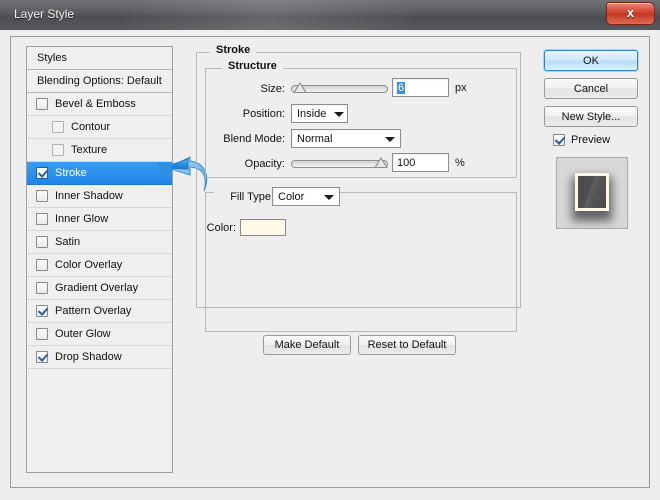 This screenshot has width=660, height=500. I want to click on style-item-outer-glow: Outer Glow, so click(99, 334).